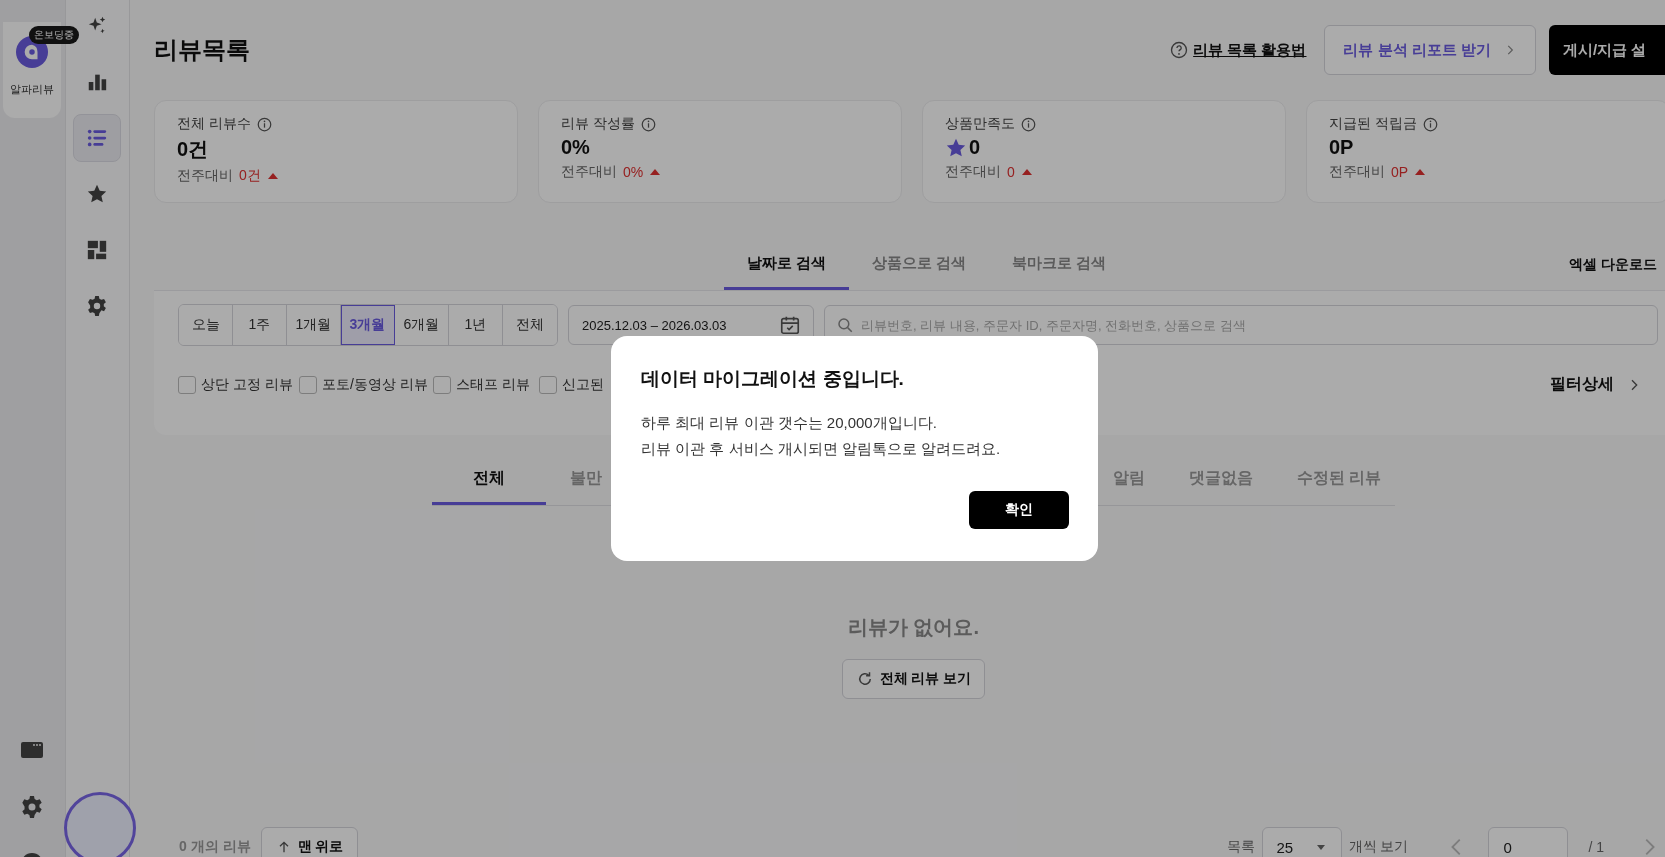  I want to click on calendar-icon, so click(790, 325).